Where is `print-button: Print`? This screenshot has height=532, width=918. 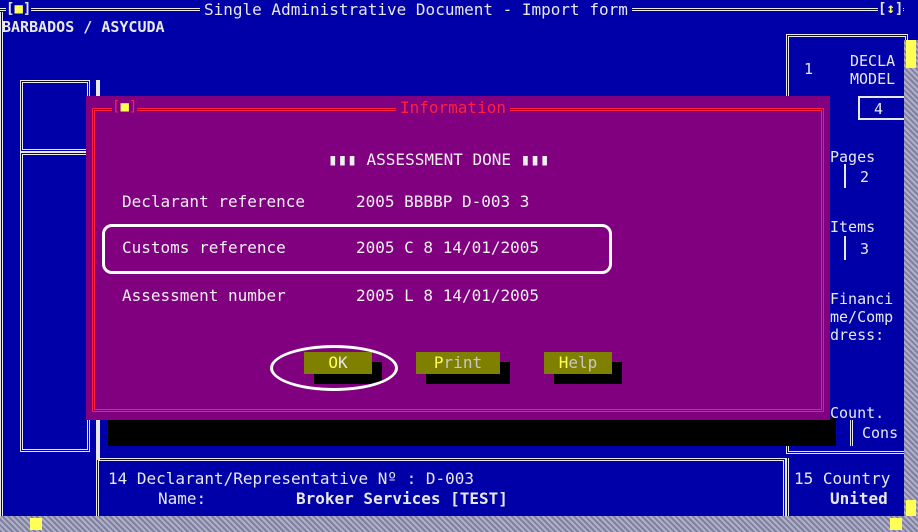 print-button: Print is located at coordinates (458, 363).